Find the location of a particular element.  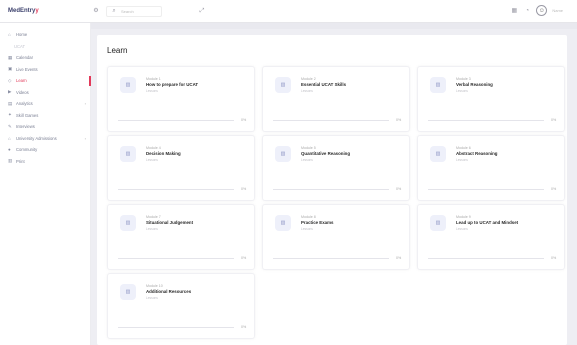

module-title: Lead up to UCAT and Mindset is located at coordinates (487, 222).